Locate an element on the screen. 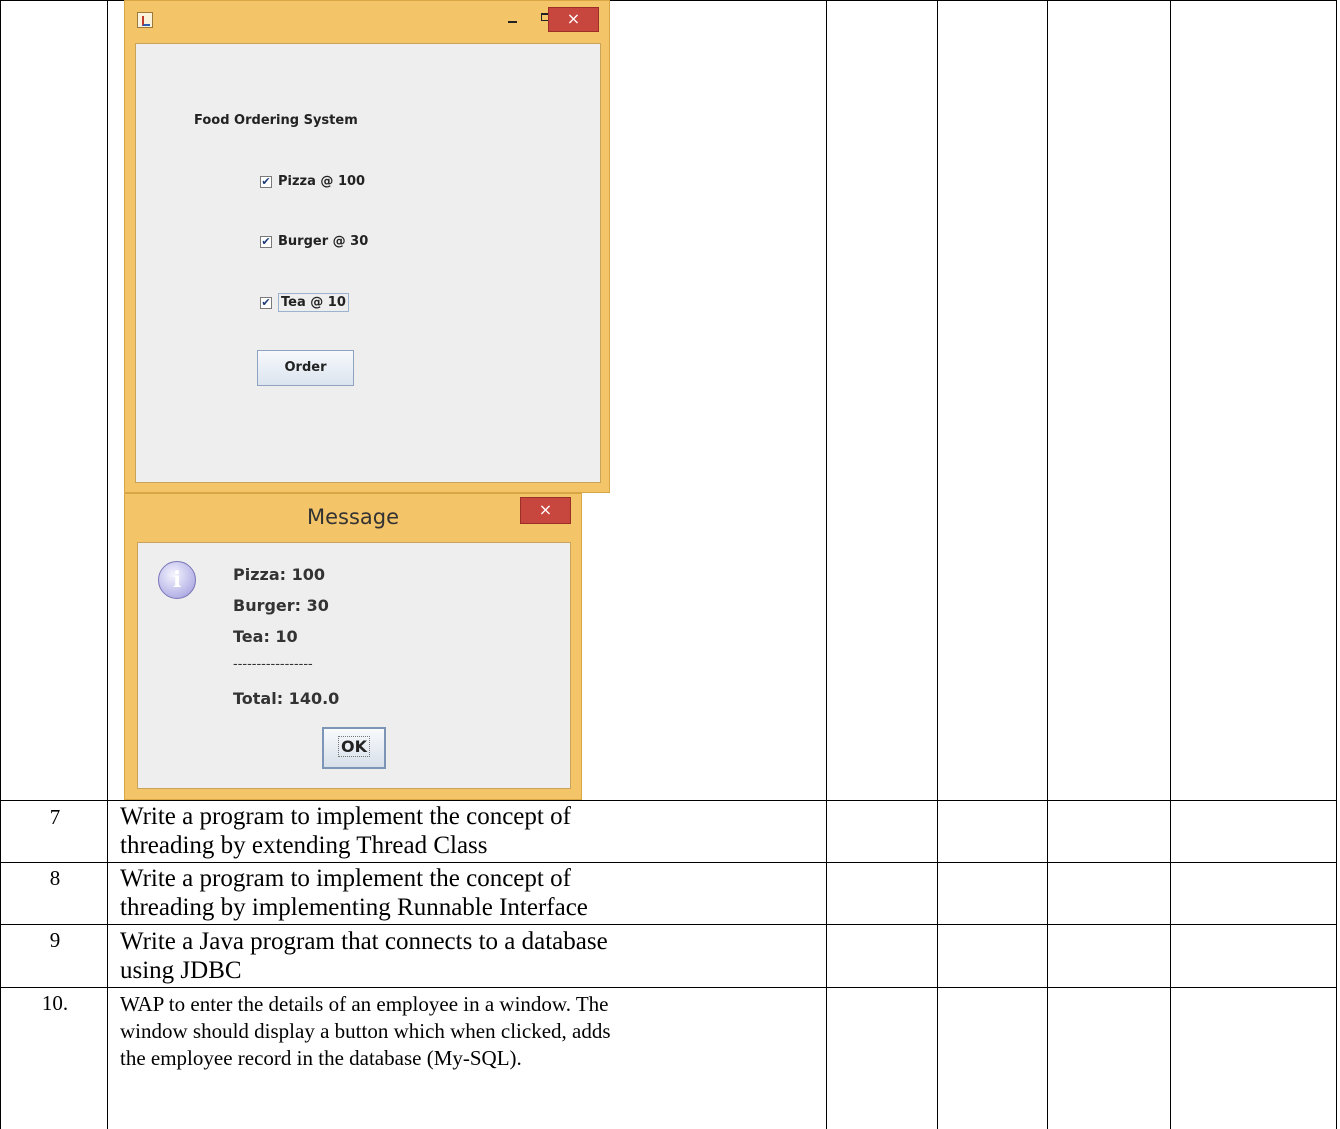 The image size is (1340, 1129). close-button: × is located at coordinates (573, 19).